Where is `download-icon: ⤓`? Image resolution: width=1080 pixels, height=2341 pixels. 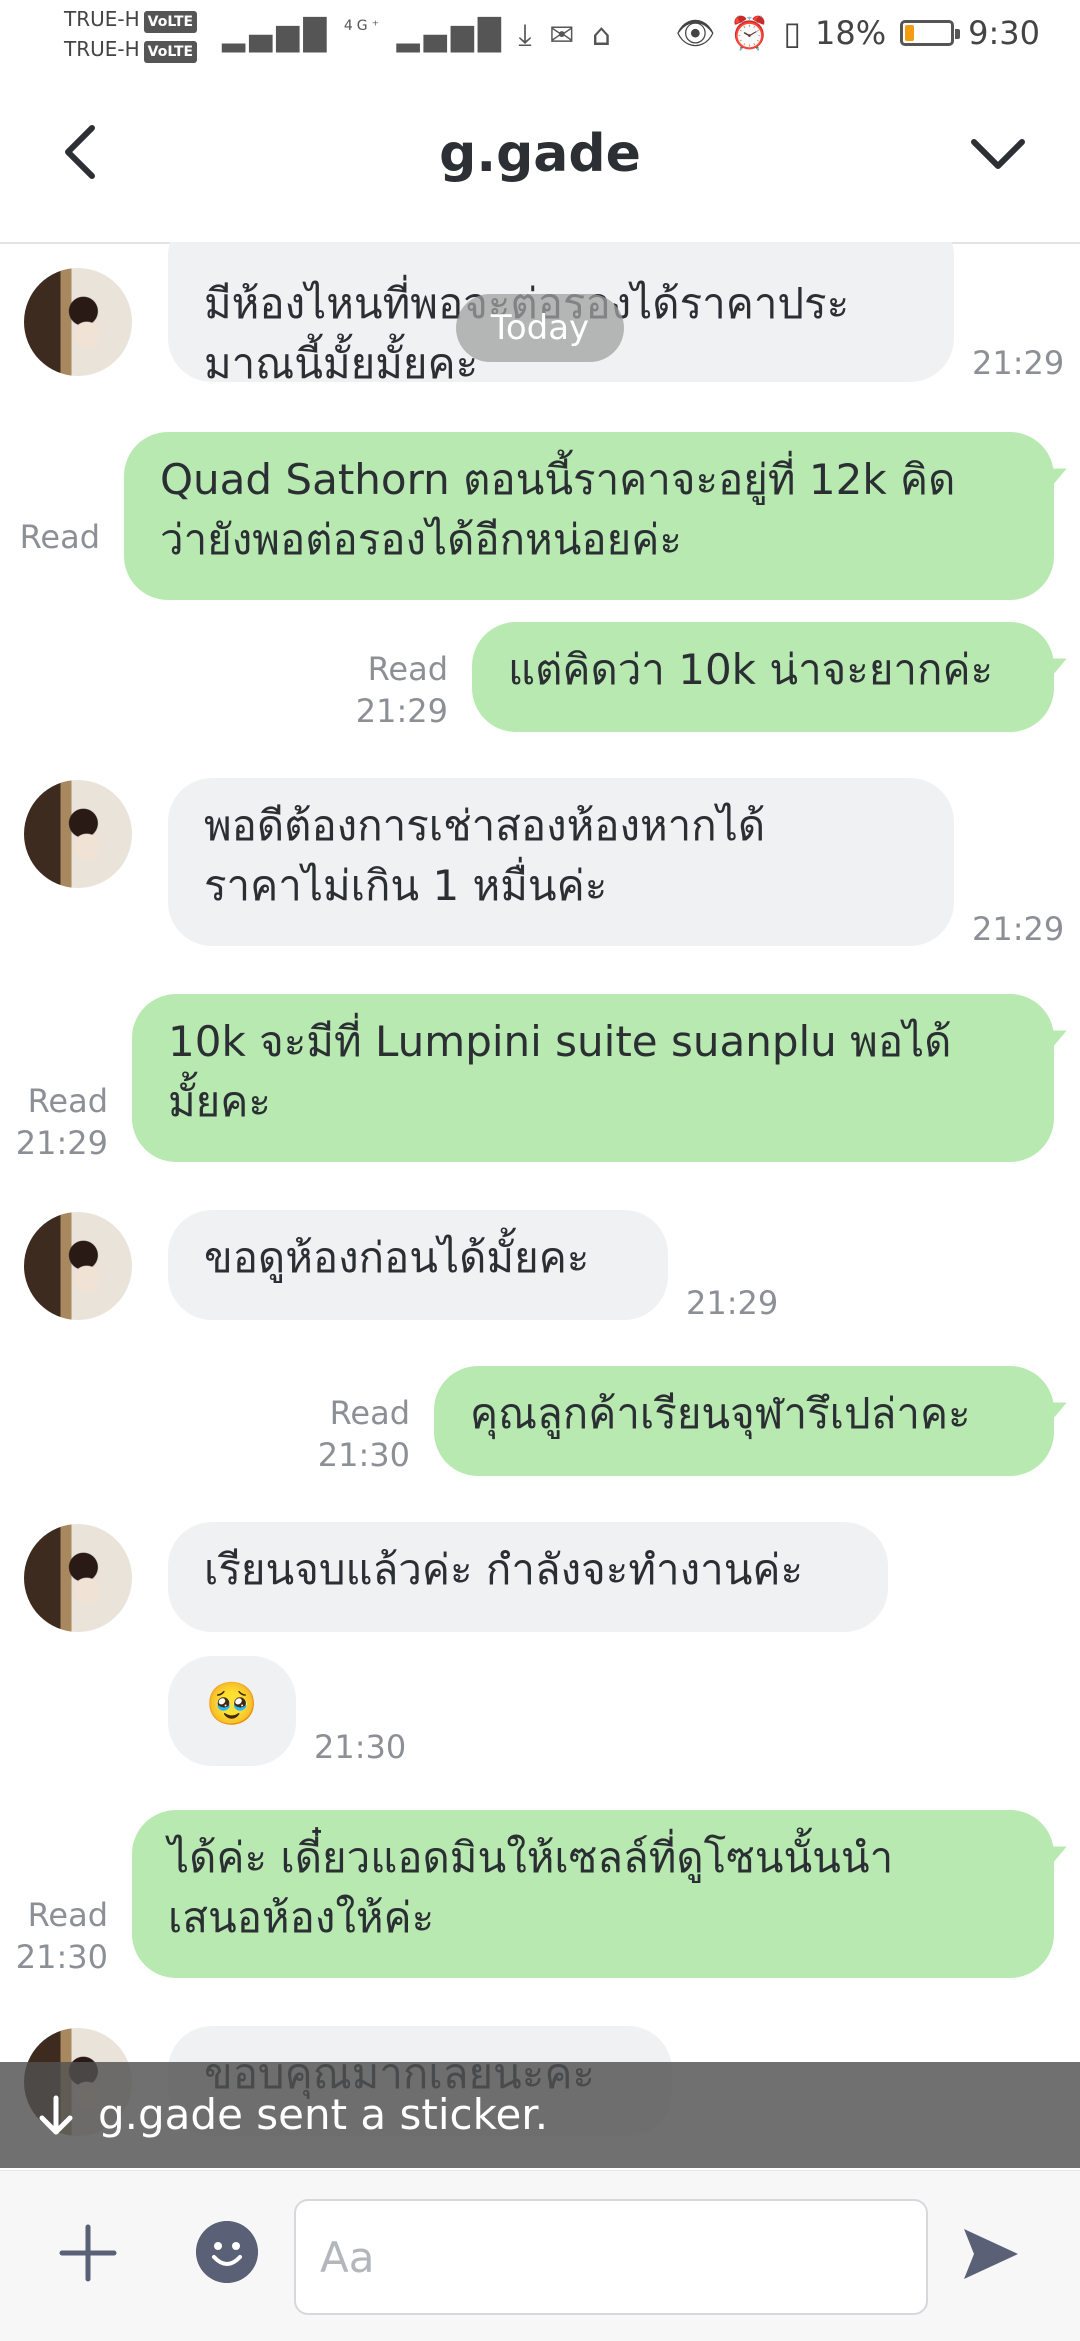
download-icon: ⤓ is located at coordinates (527, 35).